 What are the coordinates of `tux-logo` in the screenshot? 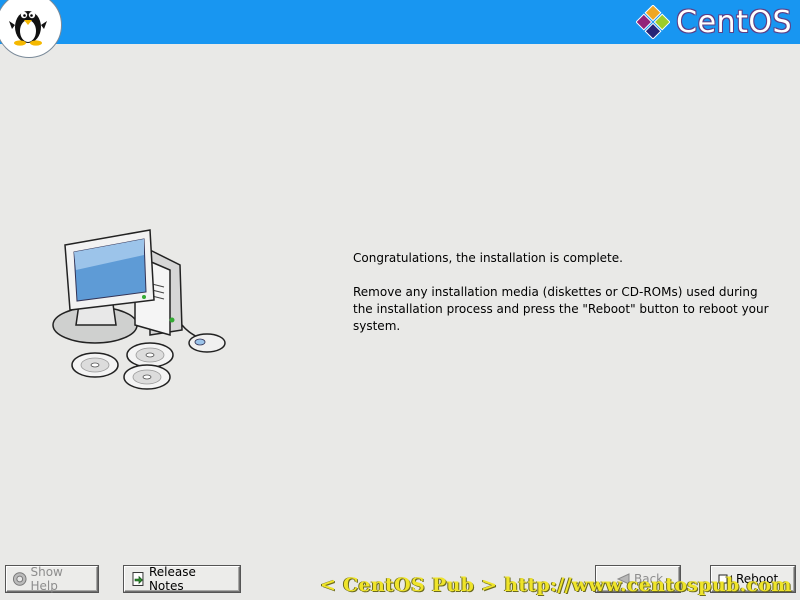 It's located at (31, 29).